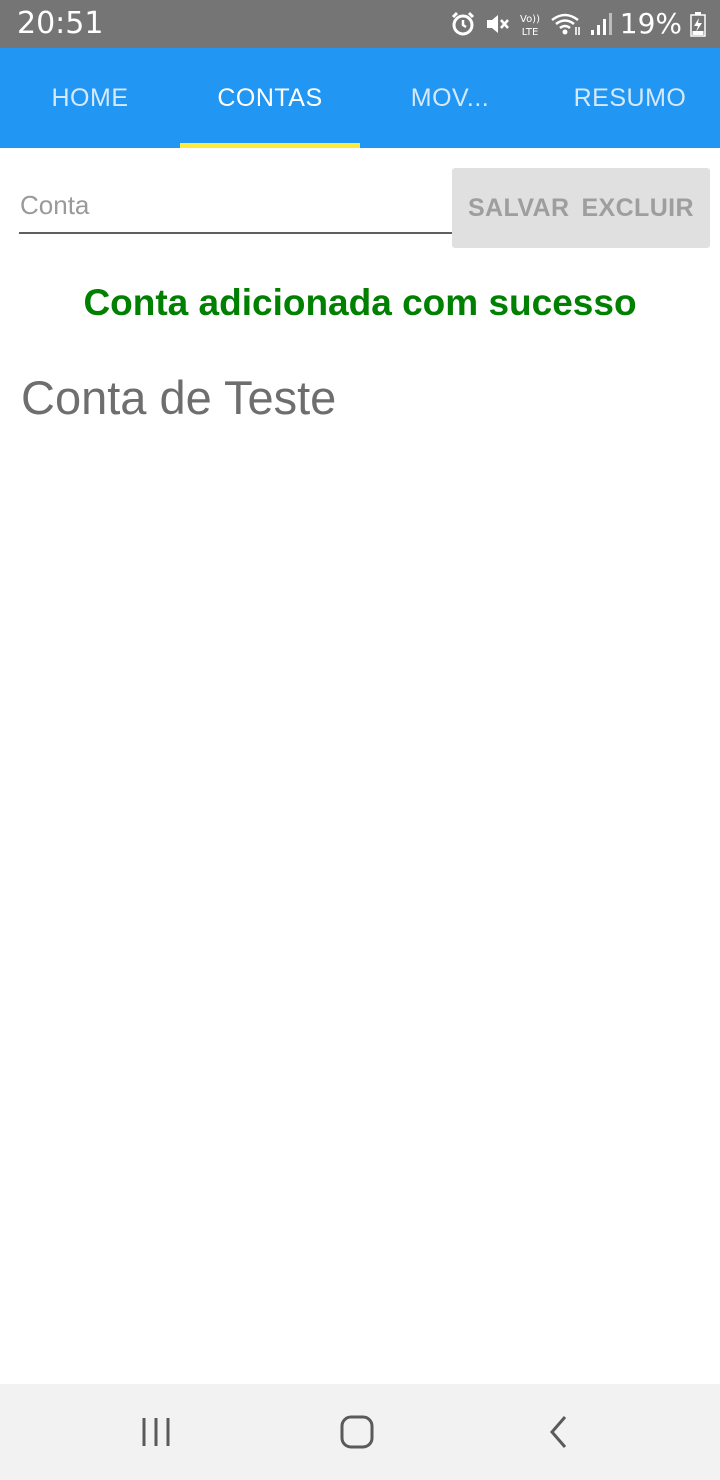 This screenshot has width=720, height=1480. I want to click on battery-percent: 19%, so click(650, 23).